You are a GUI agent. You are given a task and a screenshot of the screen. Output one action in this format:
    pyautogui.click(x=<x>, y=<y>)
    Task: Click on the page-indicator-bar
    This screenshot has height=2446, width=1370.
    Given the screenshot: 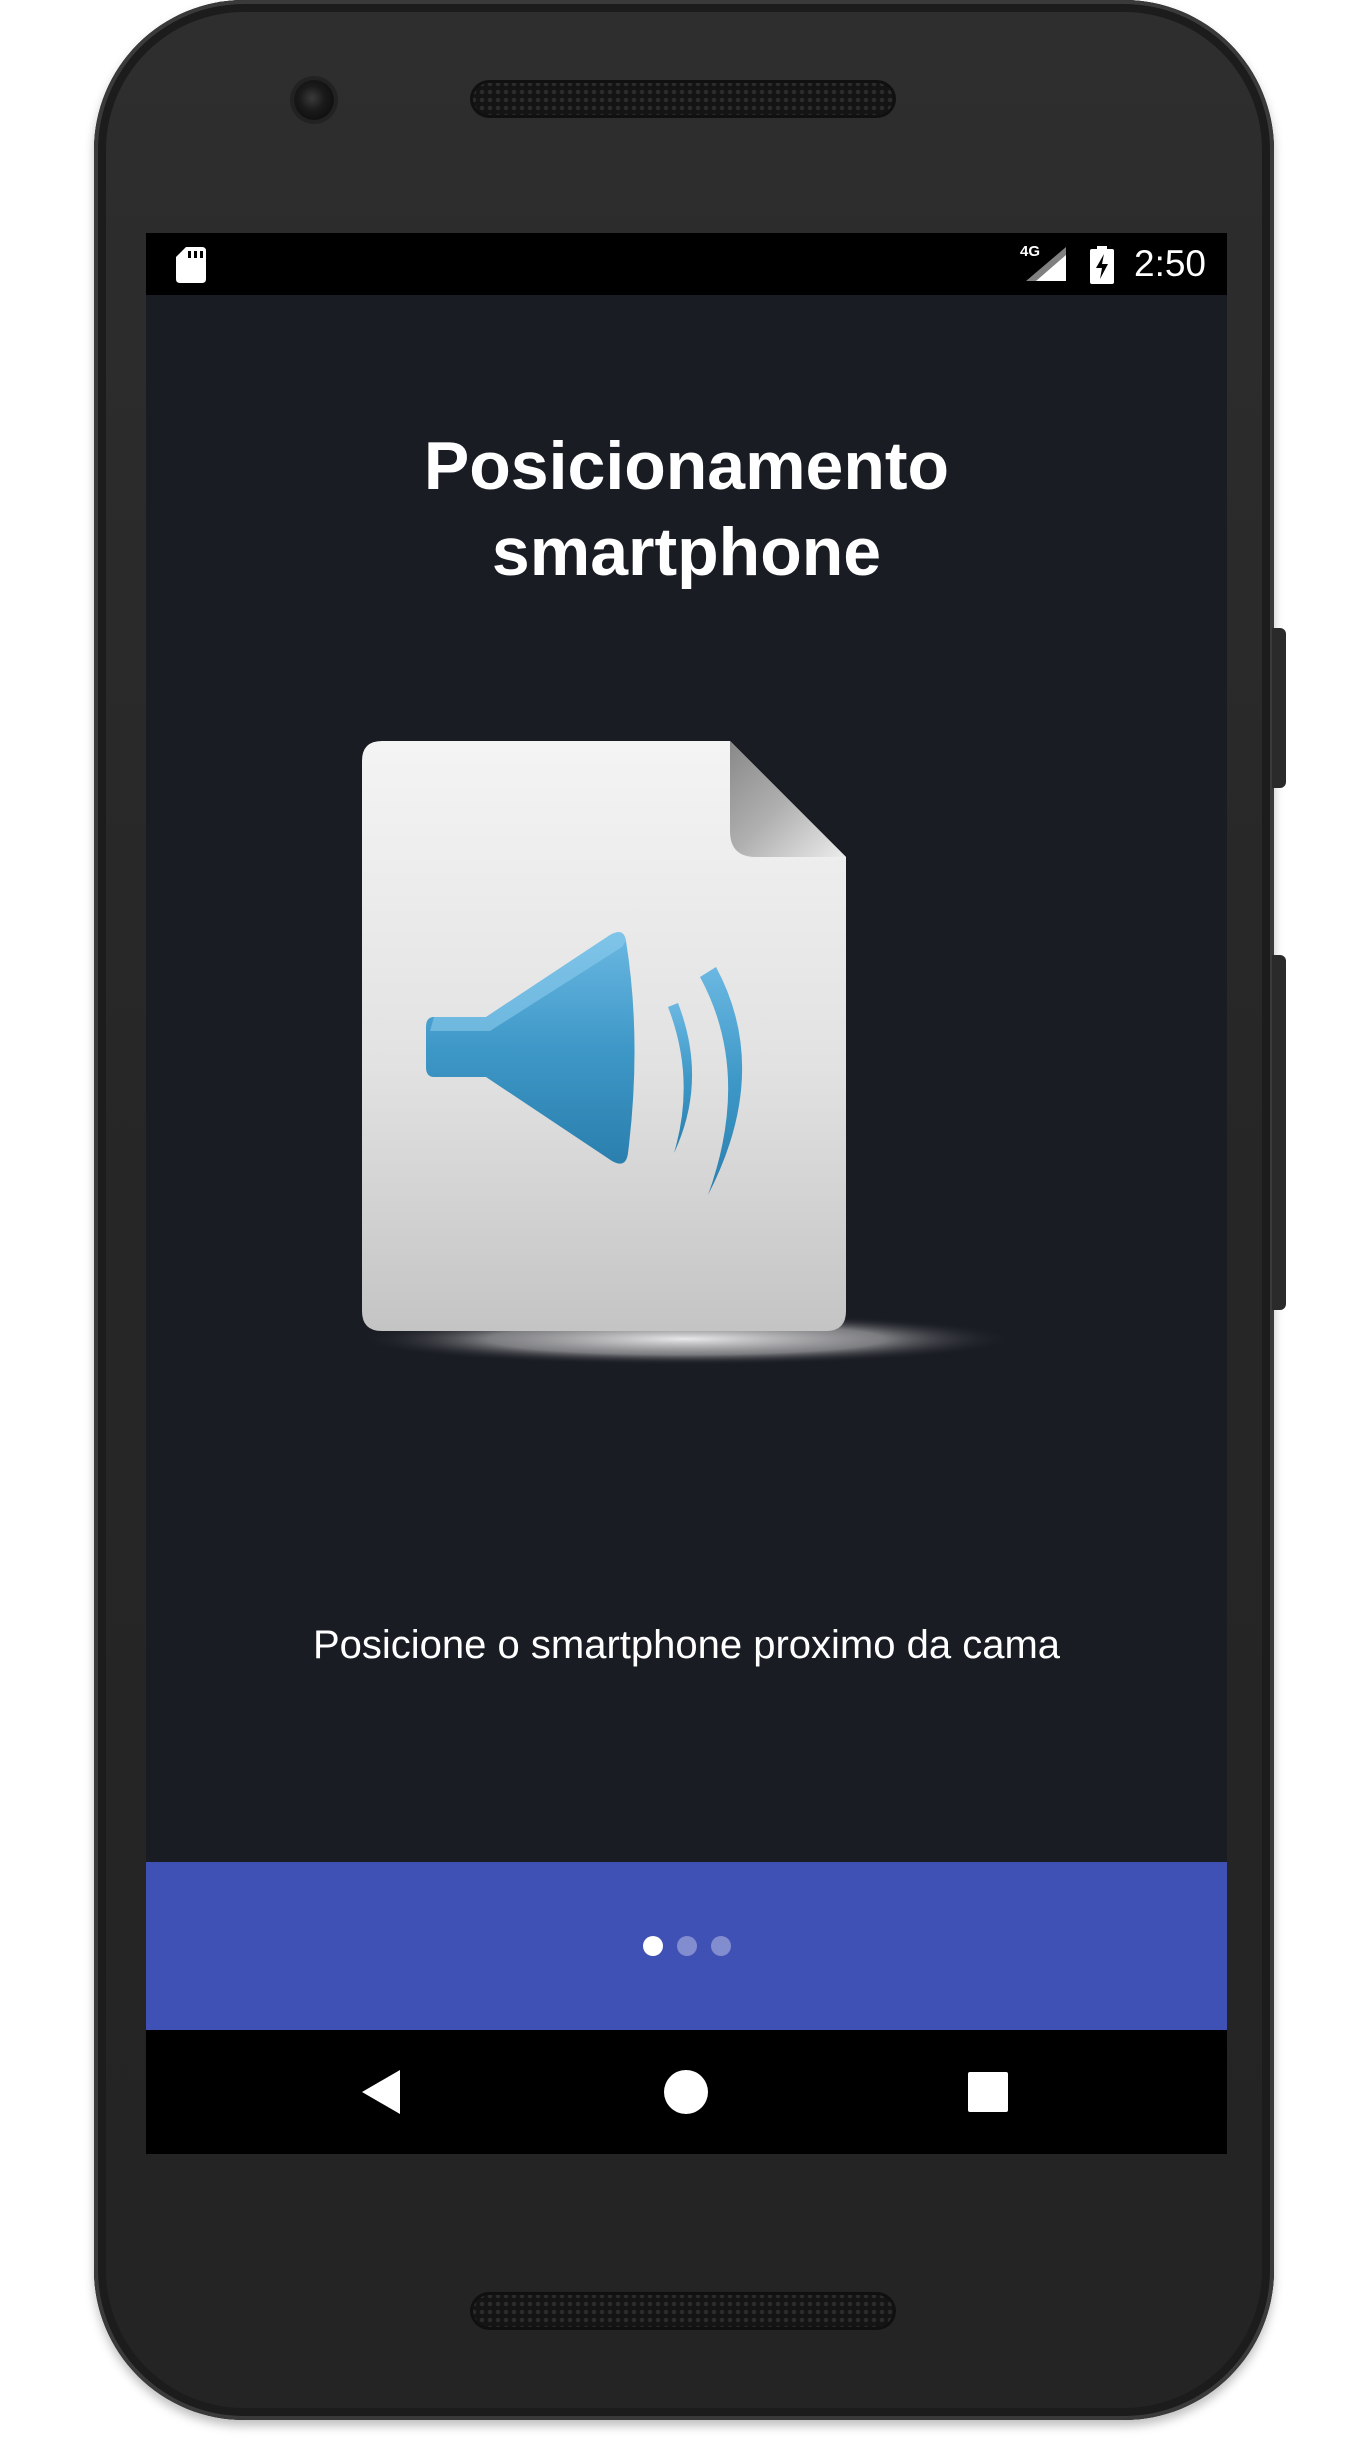 What is the action you would take?
    pyautogui.click(x=686, y=1946)
    